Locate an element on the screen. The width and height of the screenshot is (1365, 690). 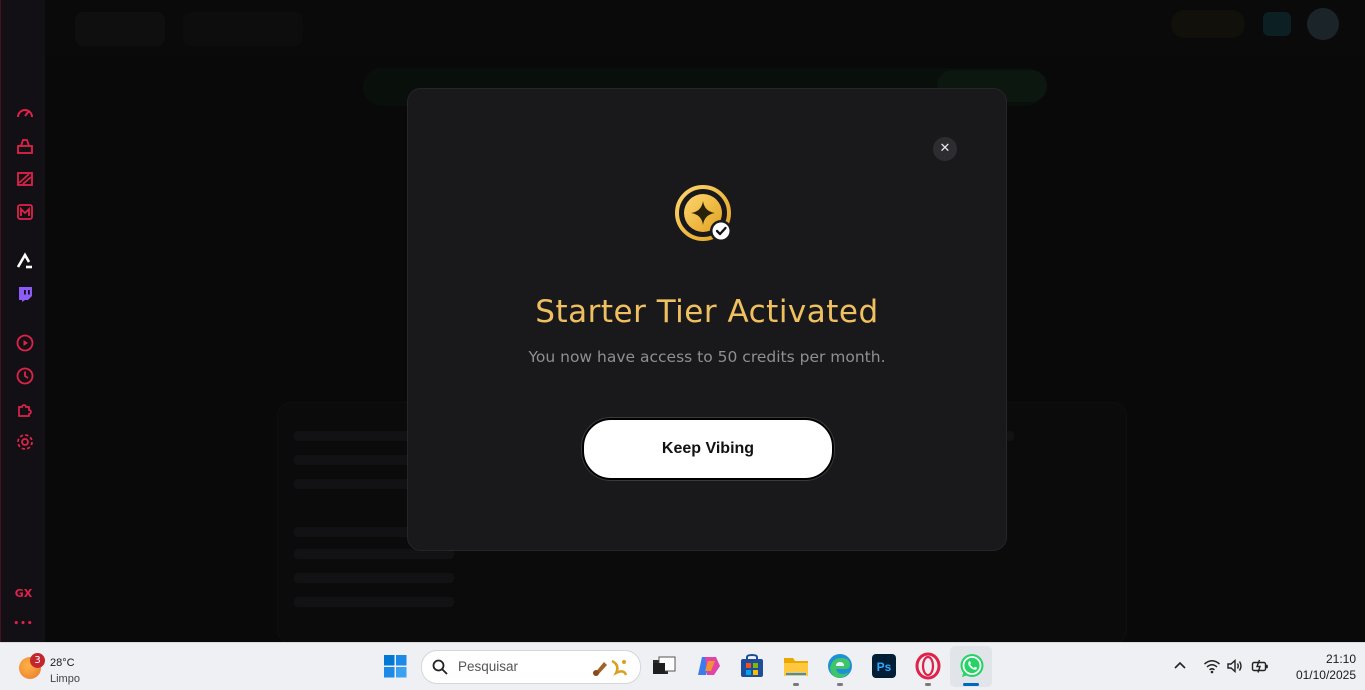
start-button is located at coordinates (395, 666).